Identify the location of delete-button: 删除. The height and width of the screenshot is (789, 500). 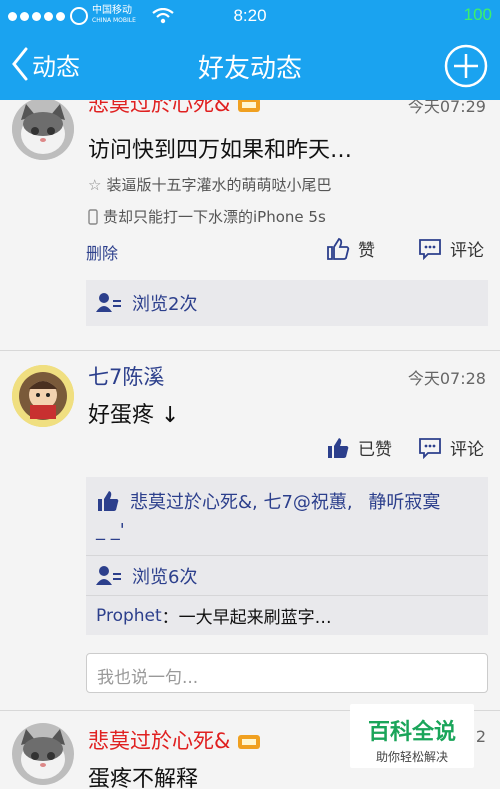
(102, 252).